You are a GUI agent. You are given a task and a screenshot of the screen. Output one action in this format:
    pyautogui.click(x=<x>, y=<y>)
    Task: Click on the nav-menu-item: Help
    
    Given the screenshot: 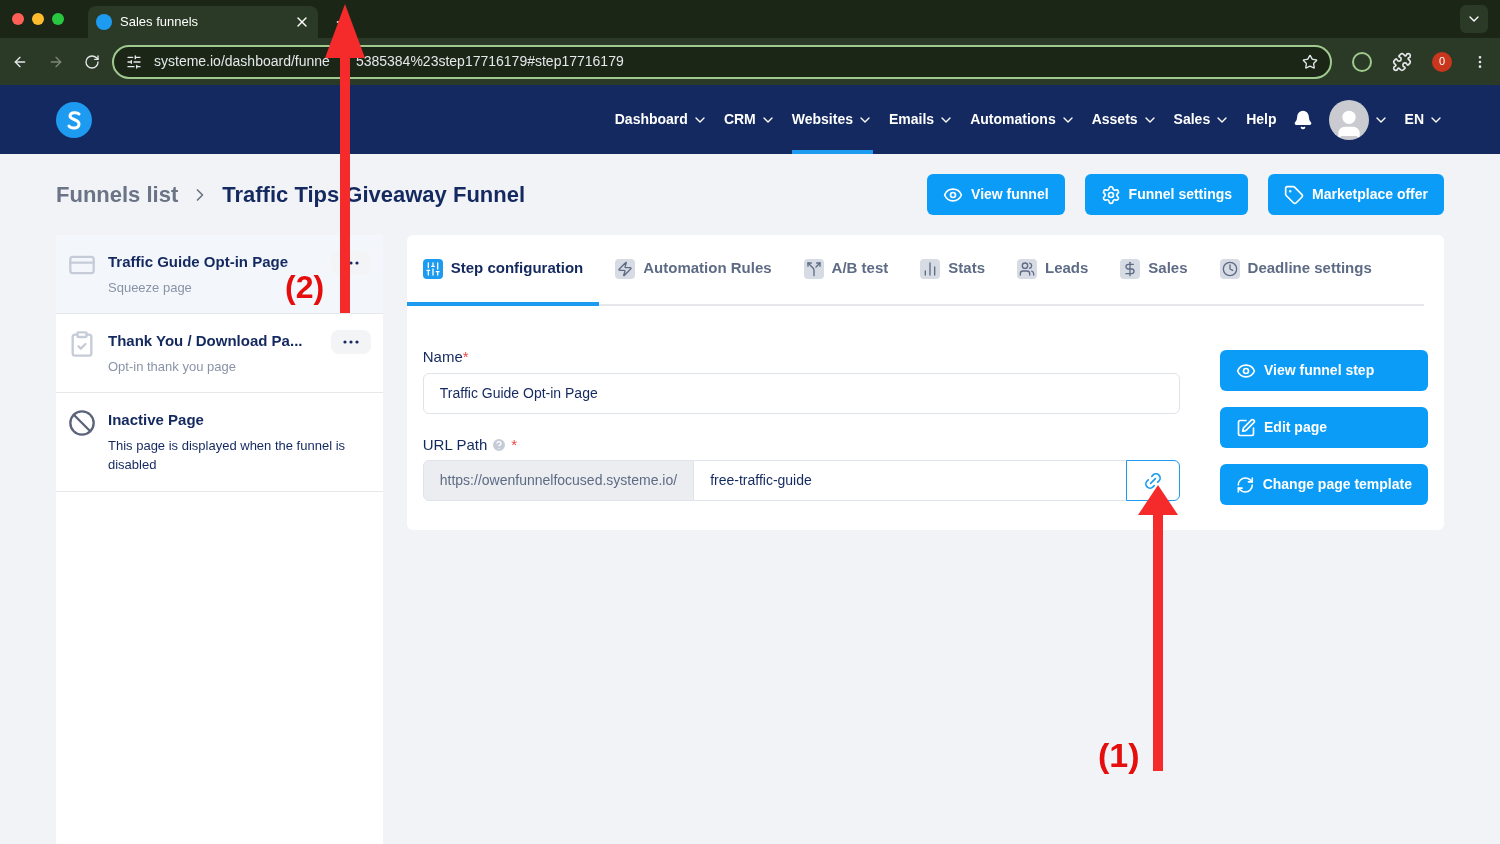 What is the action you would take?
    pyautogui.click(x=1261, y=119)
    